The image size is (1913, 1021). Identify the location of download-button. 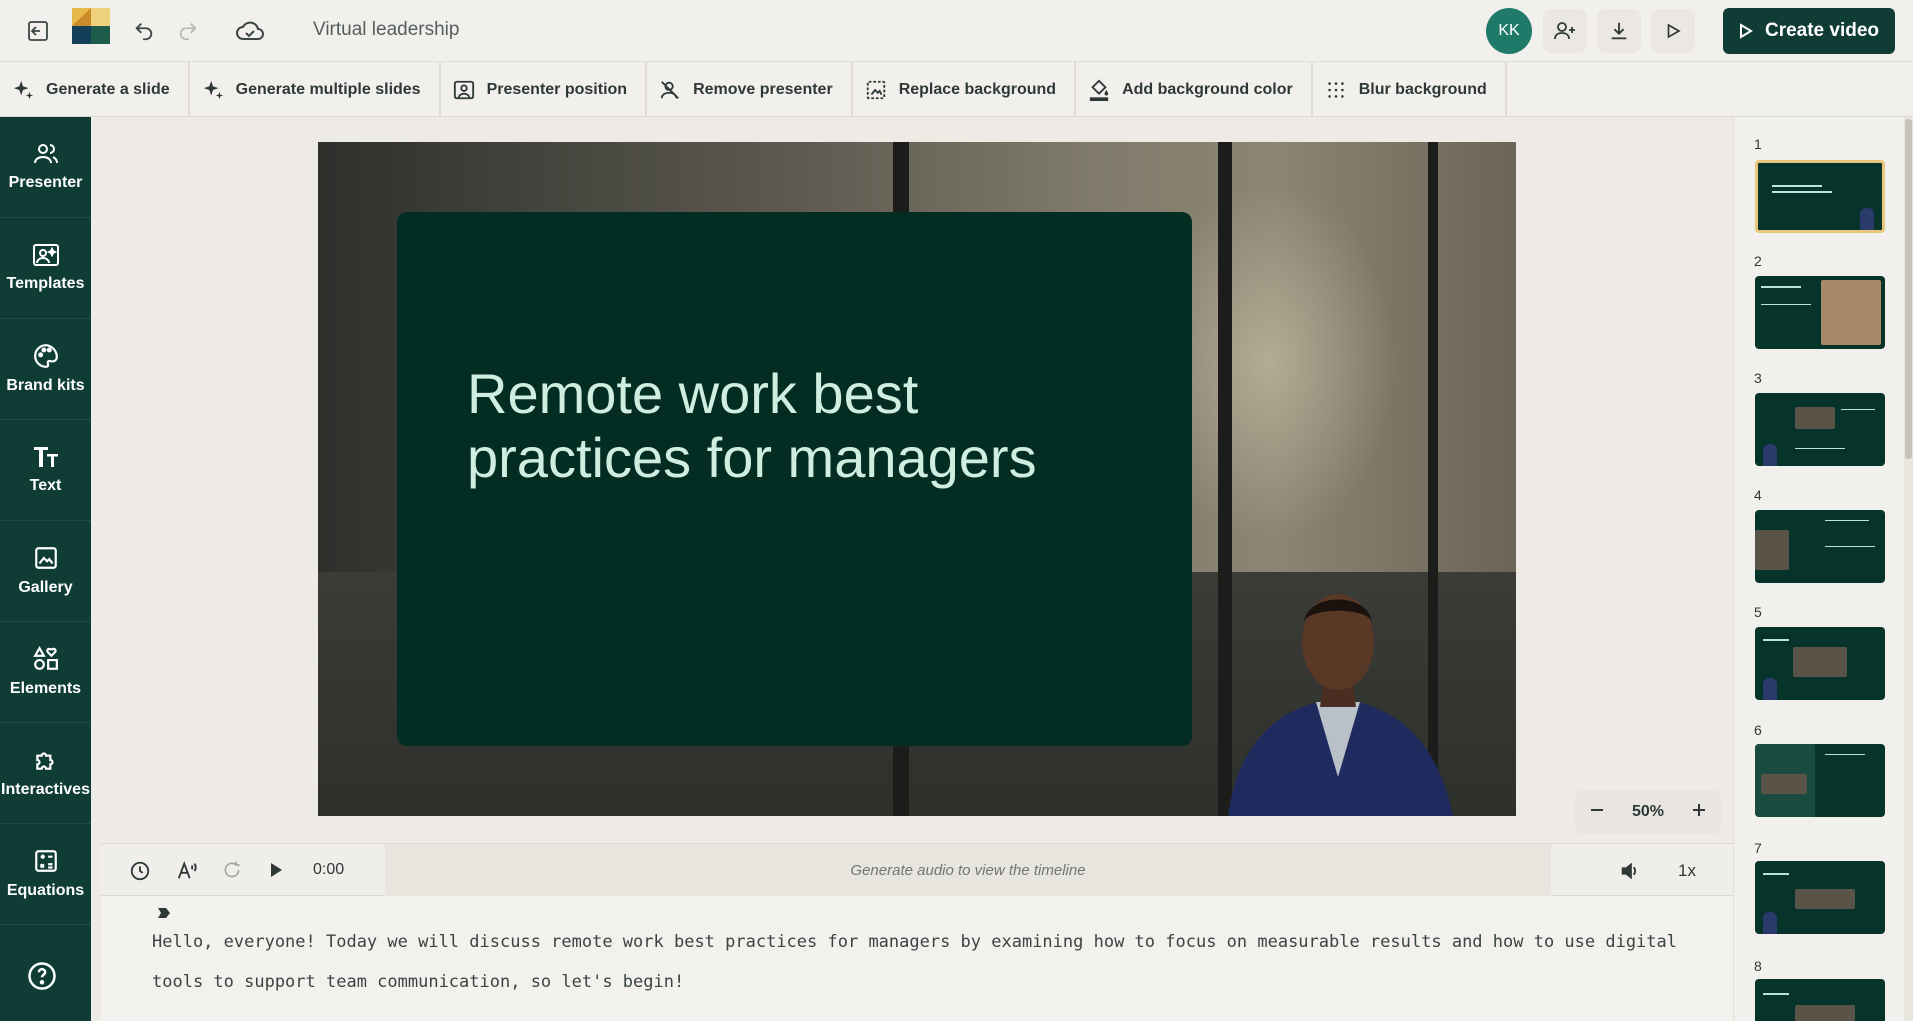
(1619, 31).